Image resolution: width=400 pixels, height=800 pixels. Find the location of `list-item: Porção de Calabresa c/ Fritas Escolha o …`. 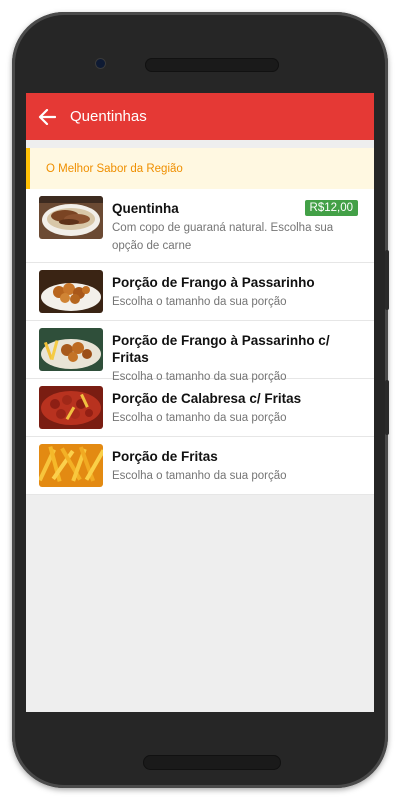

list-item: Porção de Calabresa c/ Fritas Escolha o … is located at coordinates (200, 408).